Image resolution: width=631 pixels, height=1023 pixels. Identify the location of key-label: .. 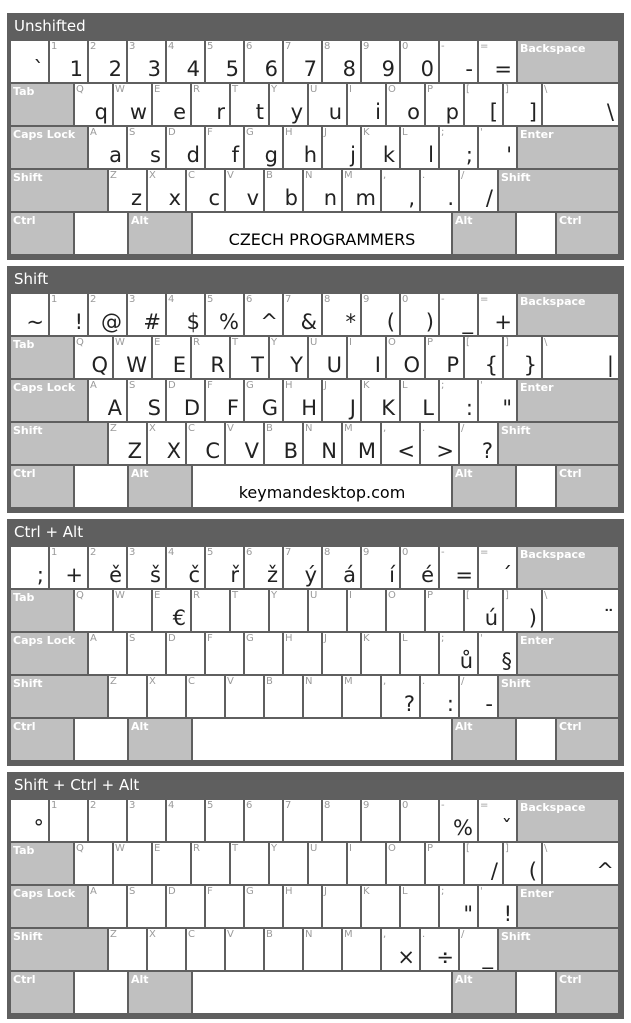
(424, 175).